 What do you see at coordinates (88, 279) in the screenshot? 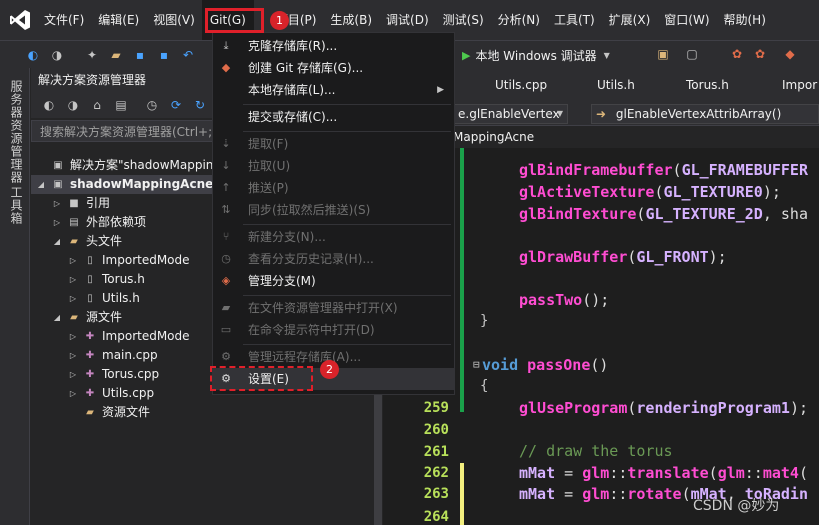
I see `tree-file: ▷ ▯ Torus.h` at bounding box center [88, 279].